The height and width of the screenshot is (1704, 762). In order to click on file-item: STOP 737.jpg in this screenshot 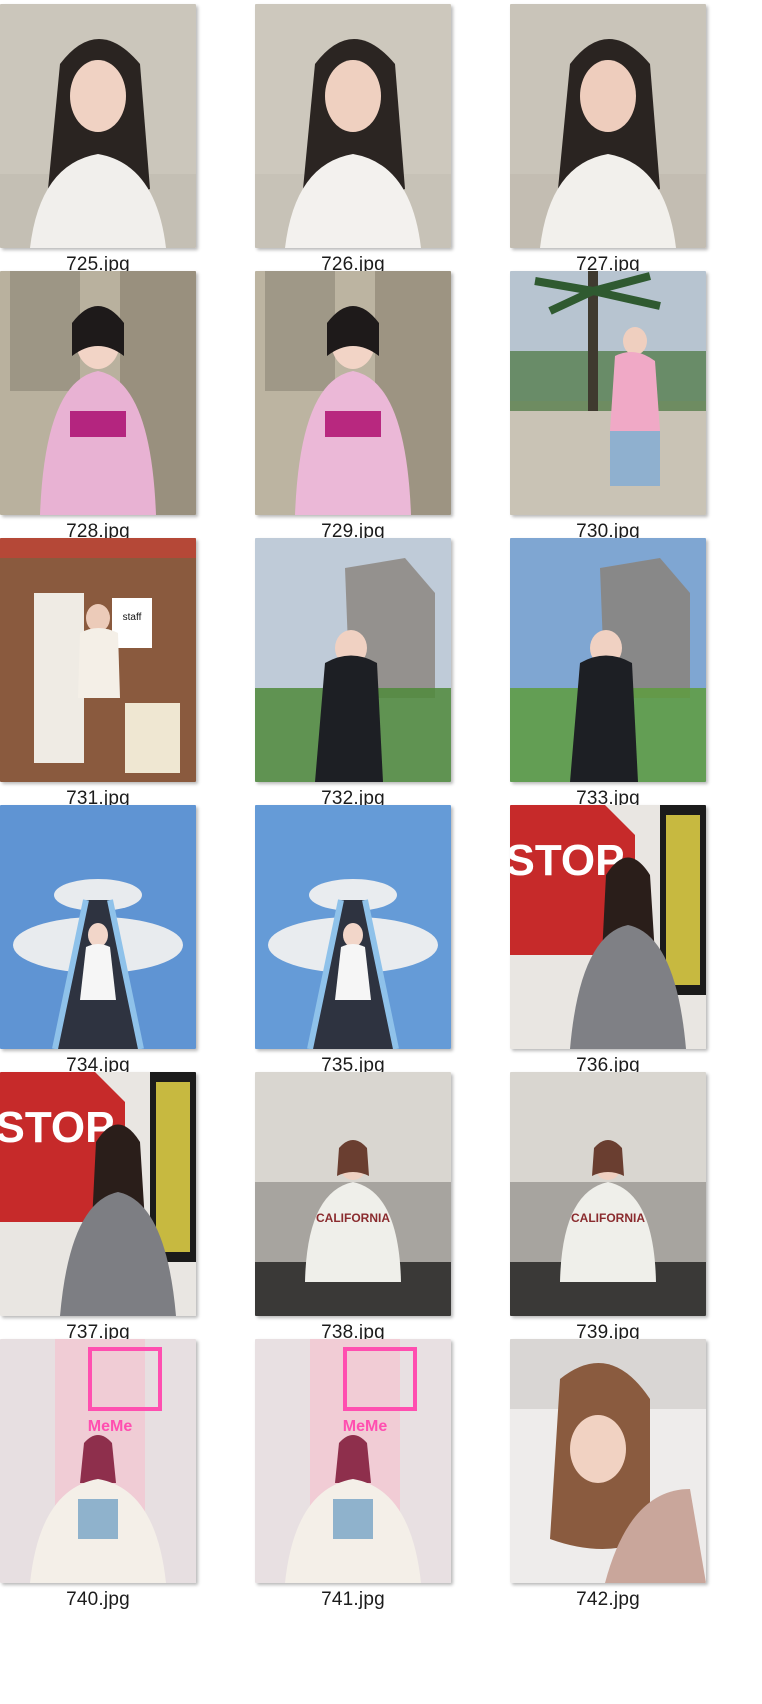, I will do `click(98, 1205)`.